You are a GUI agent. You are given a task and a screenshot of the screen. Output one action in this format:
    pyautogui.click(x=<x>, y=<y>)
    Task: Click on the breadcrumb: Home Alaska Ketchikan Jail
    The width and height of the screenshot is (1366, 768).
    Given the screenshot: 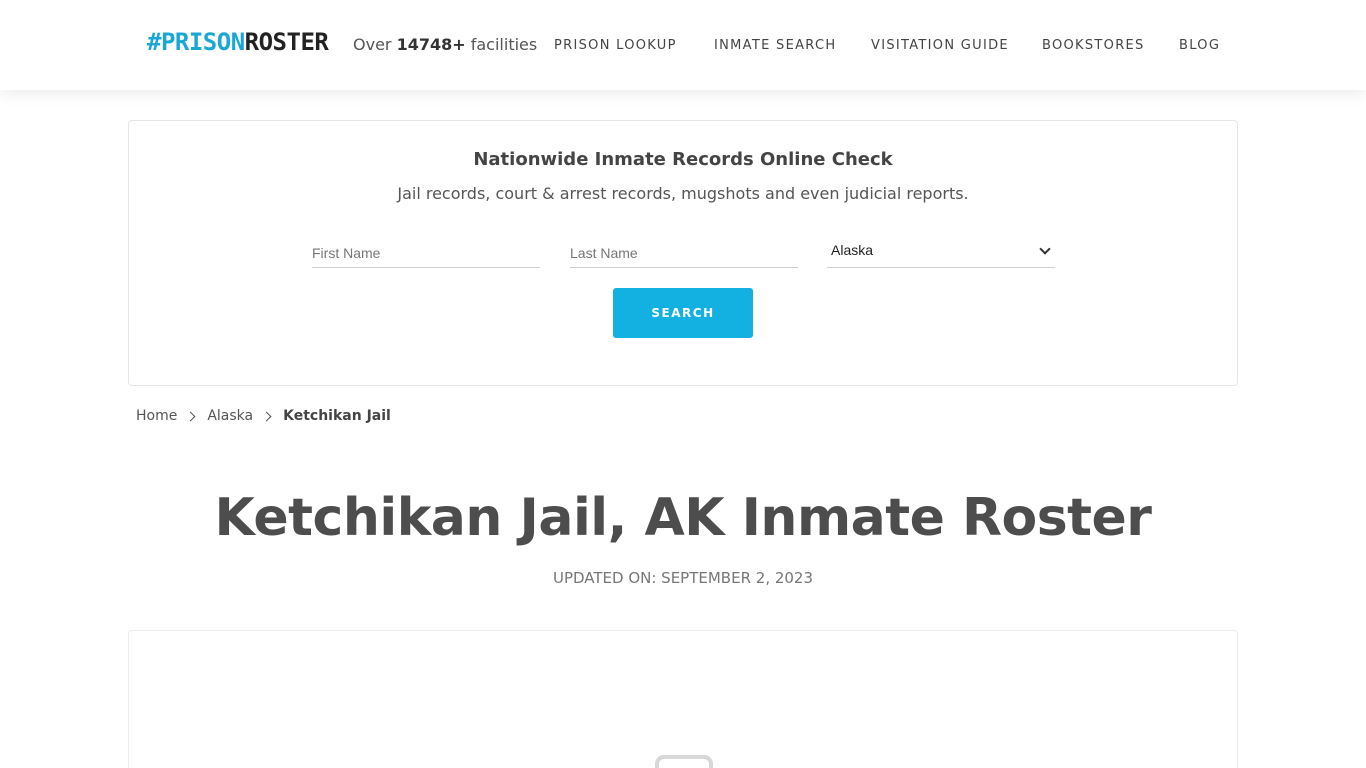 What is the action you would take?
    pyautogui.click(x=263, y=416)
    